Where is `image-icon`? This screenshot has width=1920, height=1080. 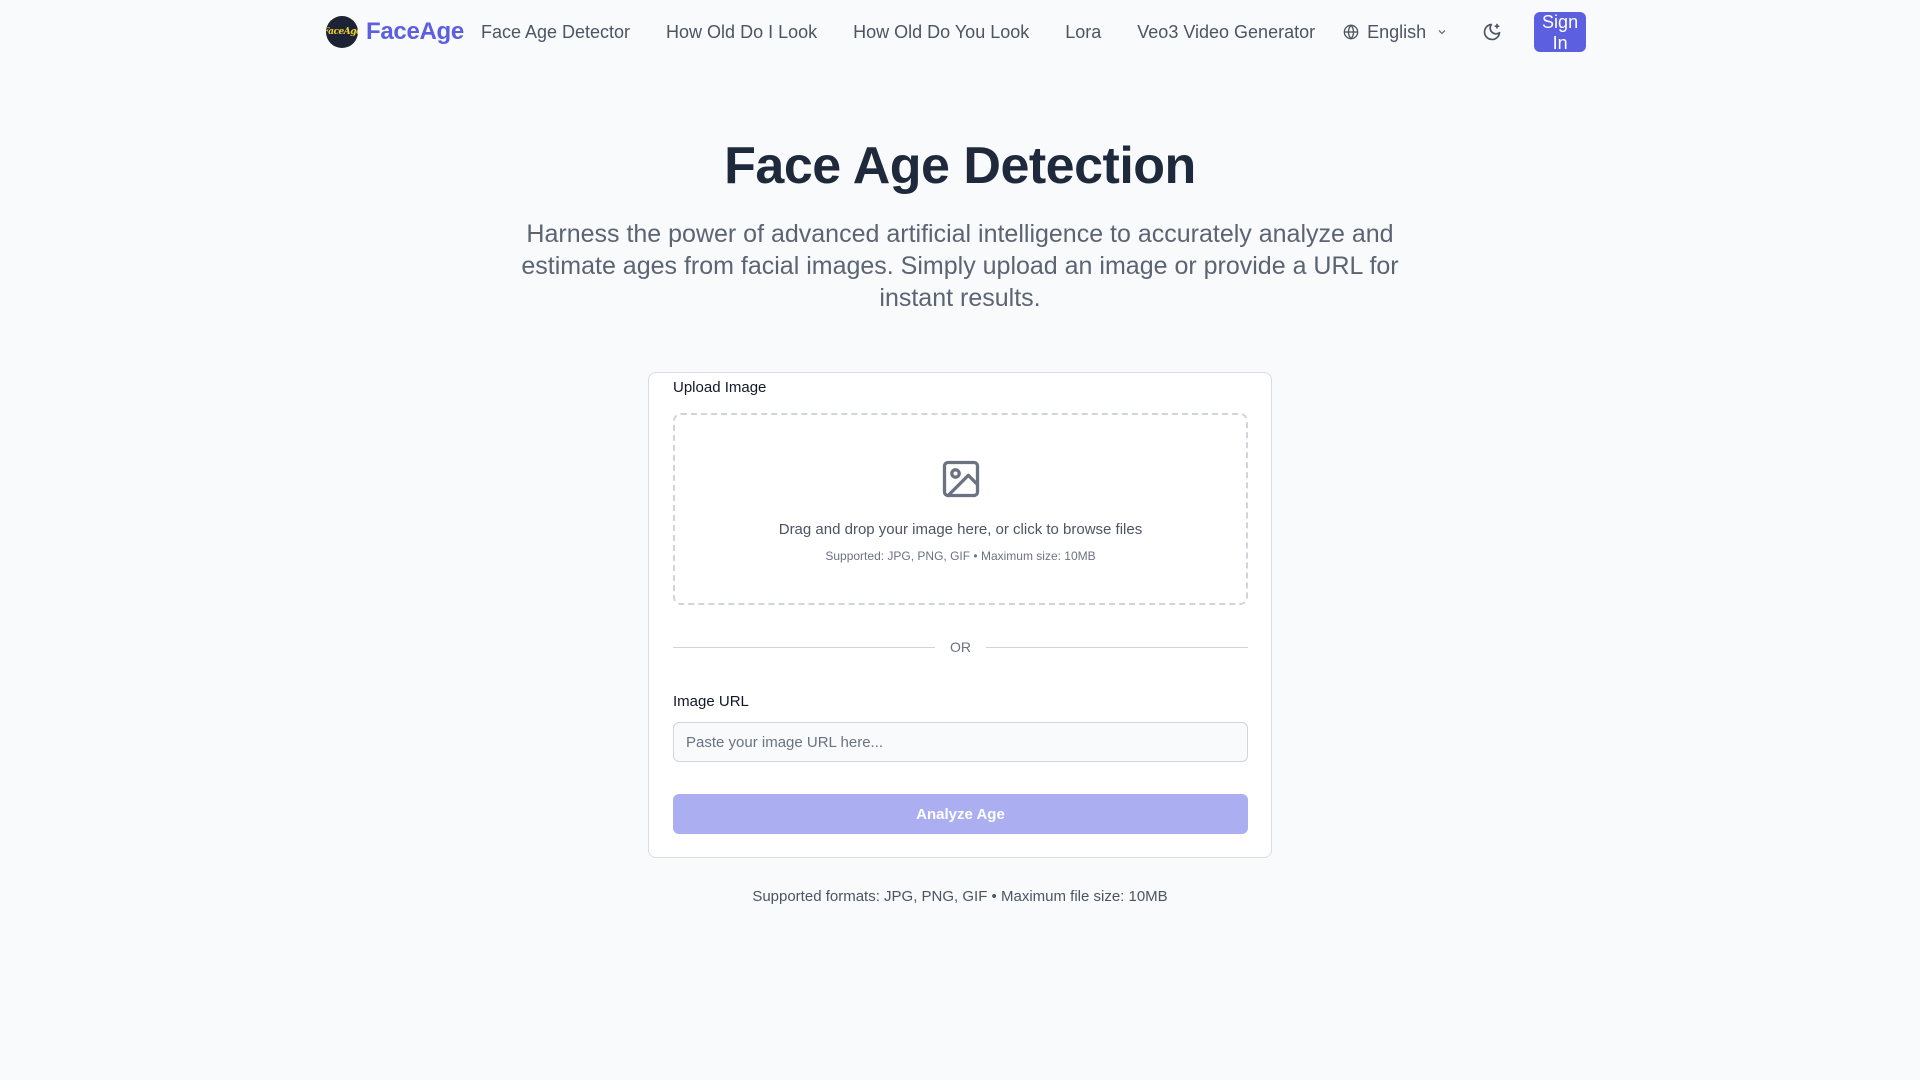
image-icon is located at coordinates (961, 479).